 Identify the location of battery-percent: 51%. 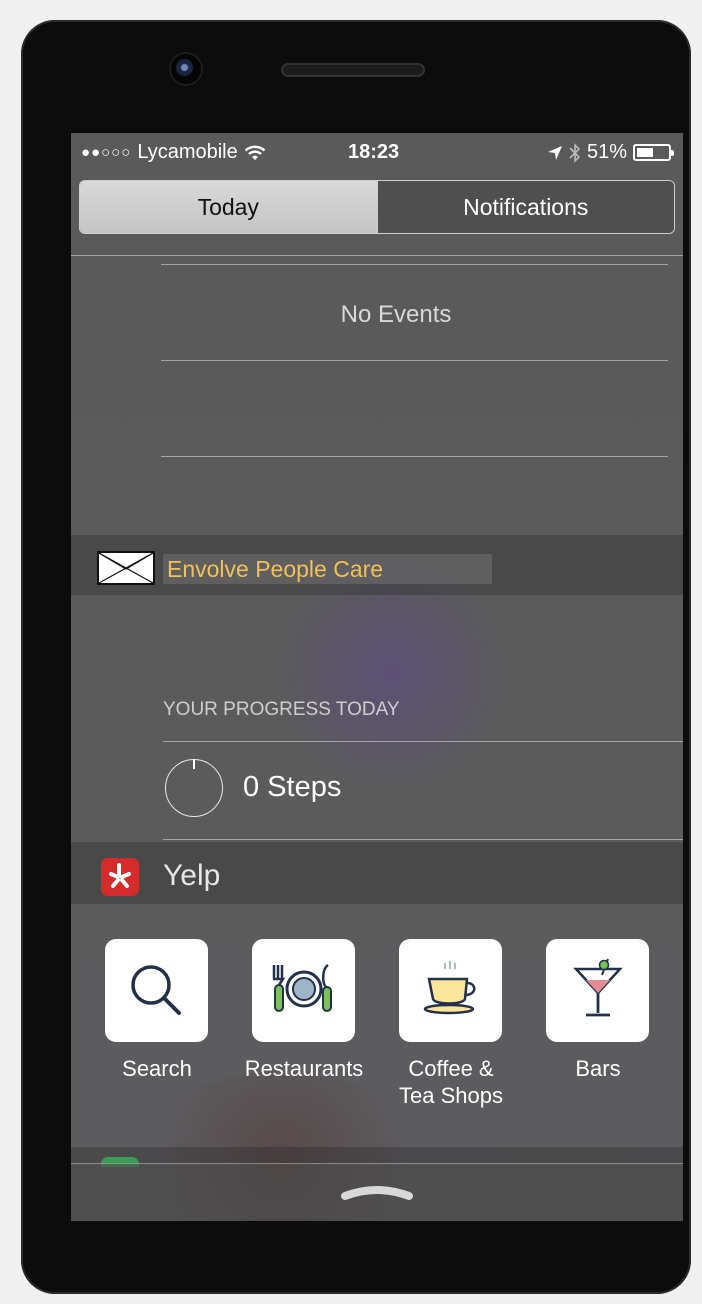
(606, 152).